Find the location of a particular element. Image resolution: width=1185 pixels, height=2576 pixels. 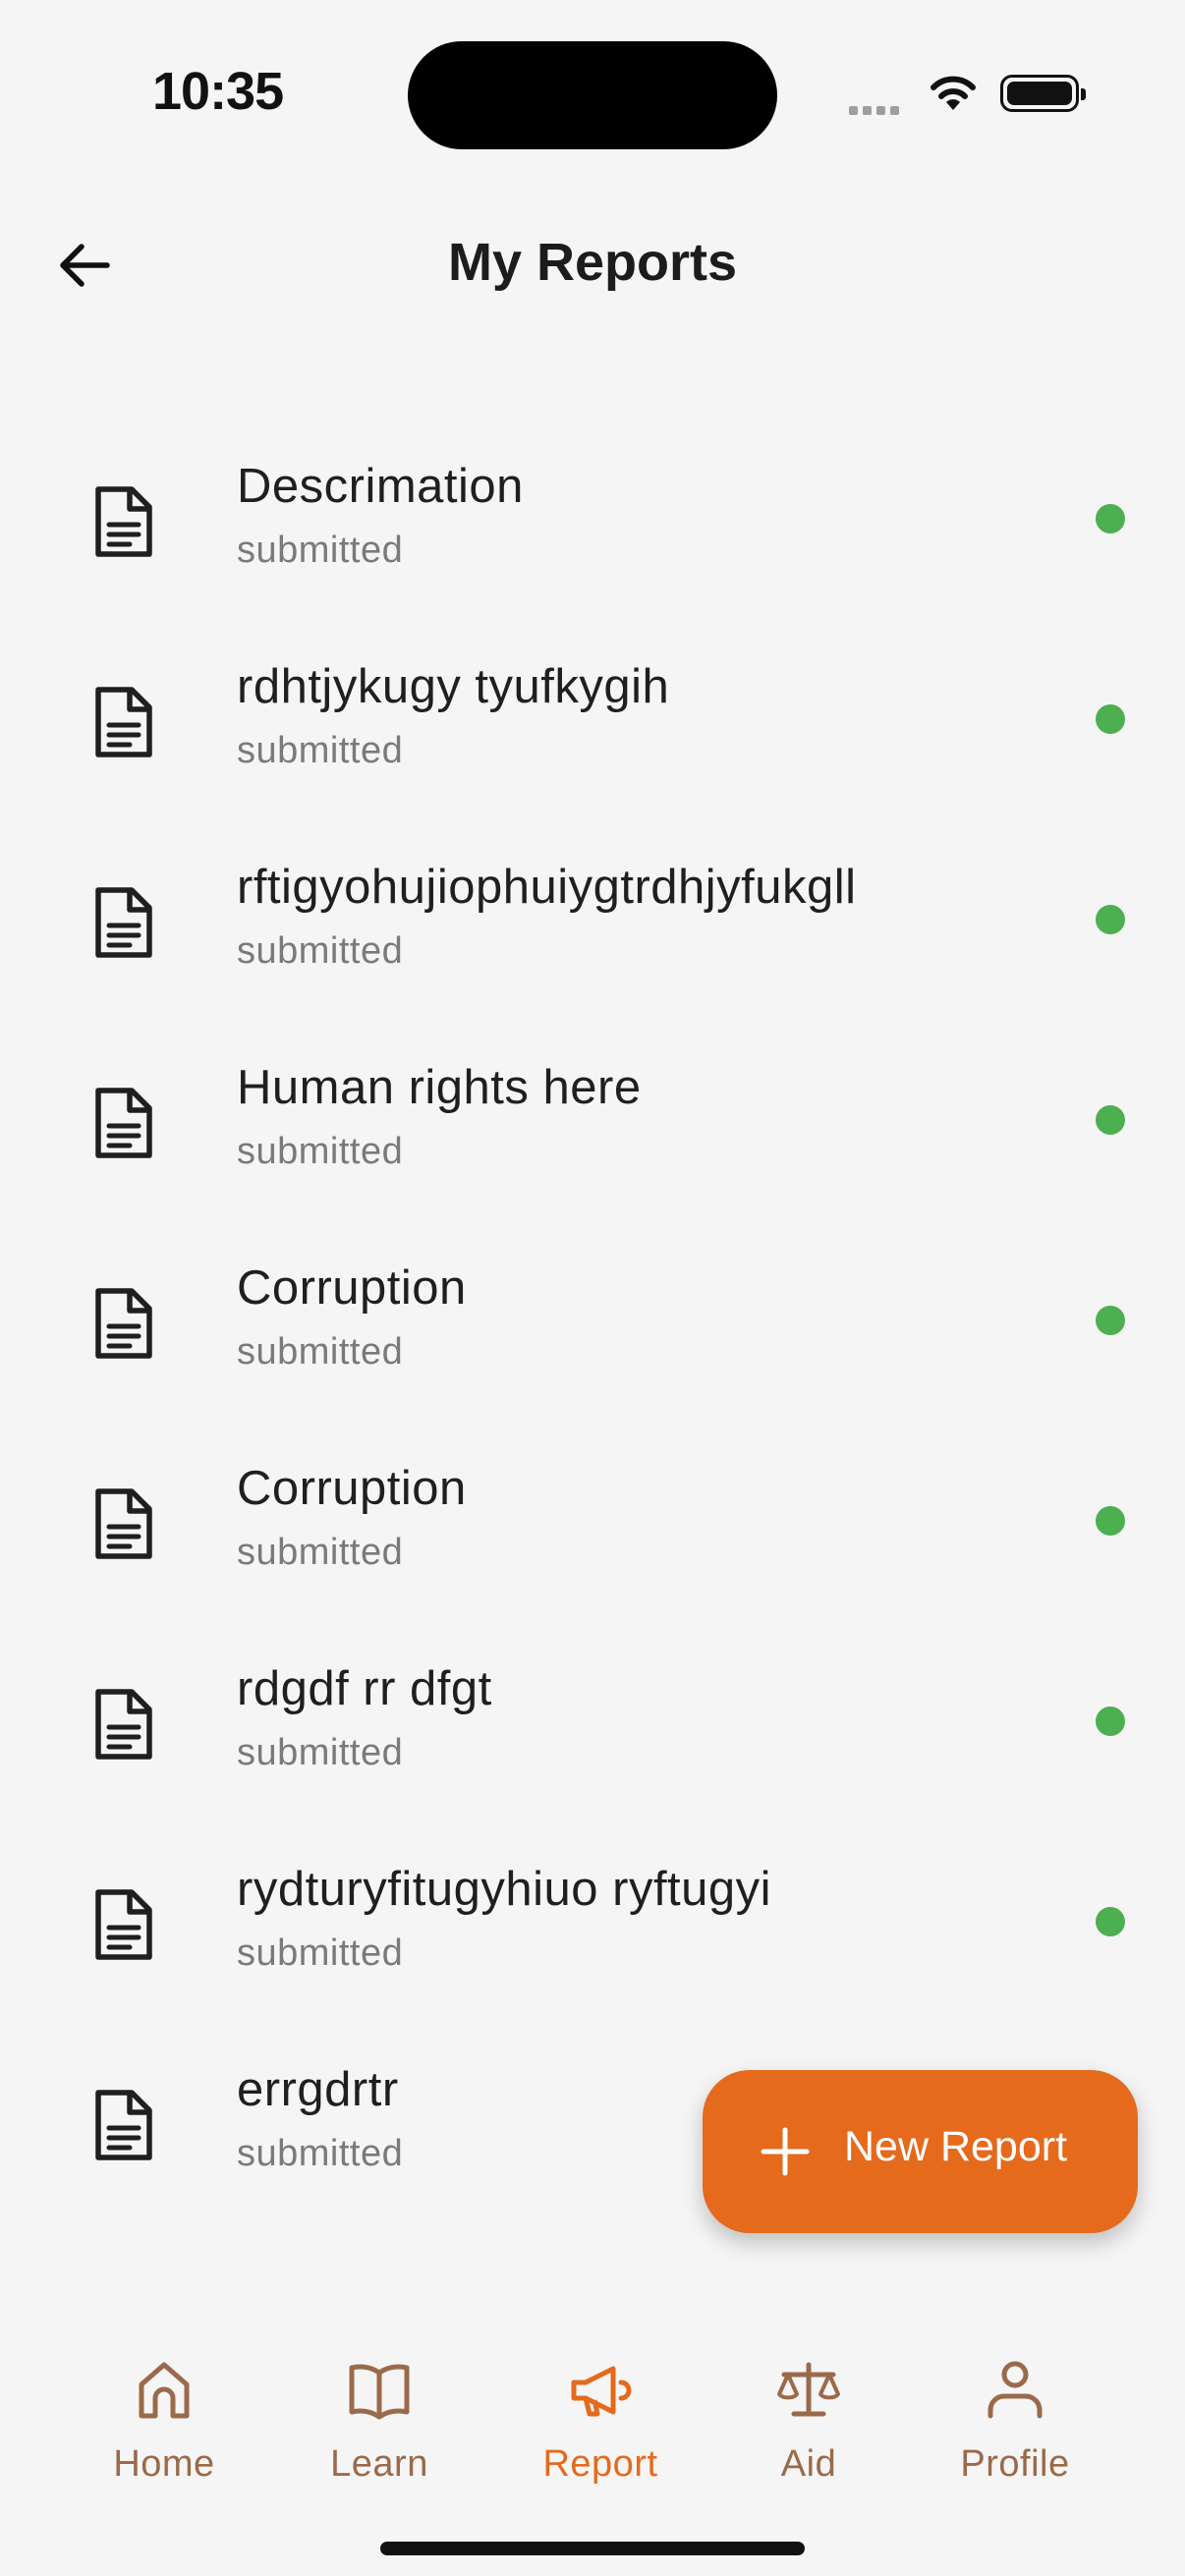

home-icon is located at coordinates (165, 2390).